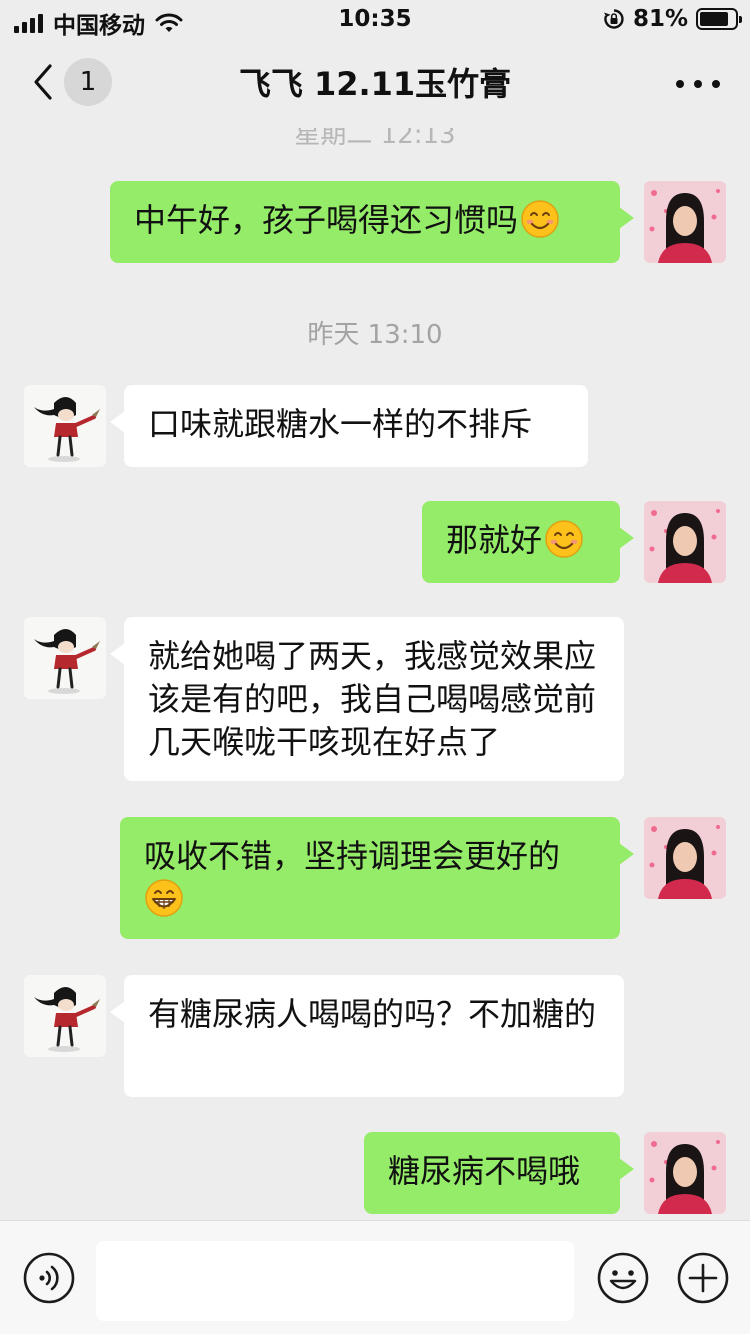 This screenshot has height=1334, width=750. I want to click on message-input, so click(335, 1281).